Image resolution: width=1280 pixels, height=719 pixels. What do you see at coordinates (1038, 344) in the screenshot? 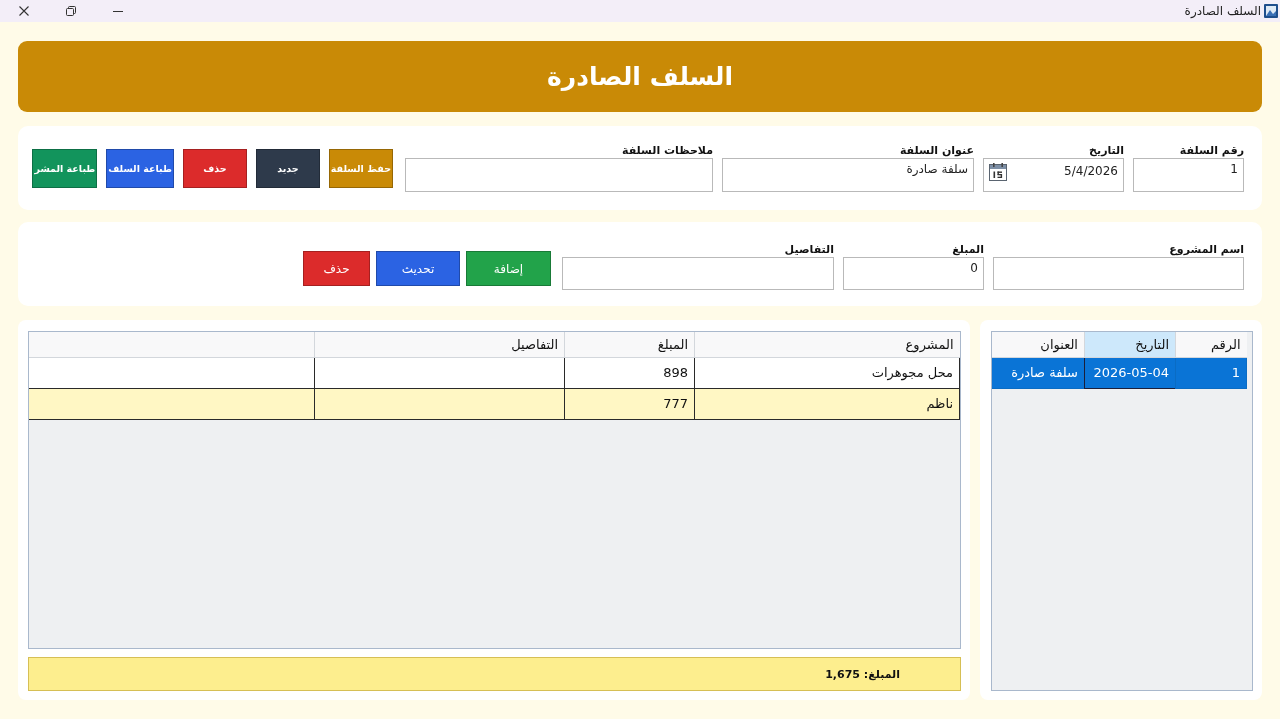
I see `column-header: العنوان` at bounding box center [1038, 344].